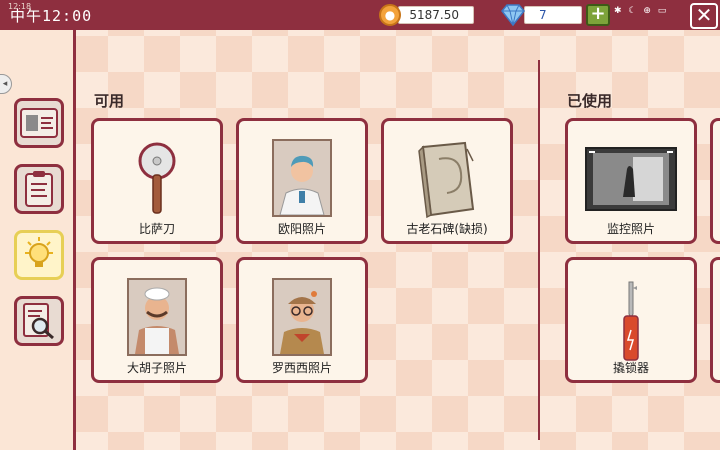 The width and height of the screenshot is (720, 450). What do you see at coordinates (641, 11) in the screenshot?
I see `system-status-icons: ✱ ☾ ⊕ ▭` at bounding box center [641, 11].